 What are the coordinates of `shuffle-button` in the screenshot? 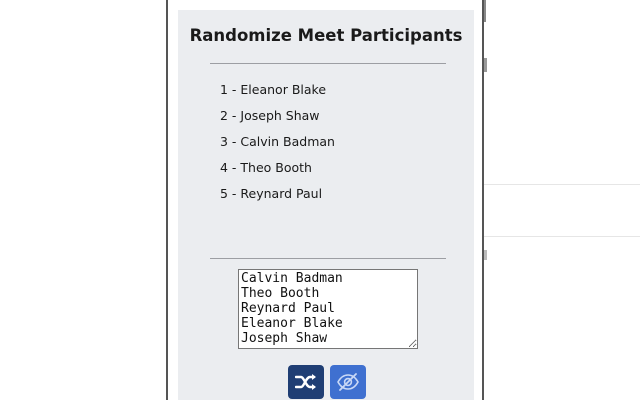 It's located at (306, 382).